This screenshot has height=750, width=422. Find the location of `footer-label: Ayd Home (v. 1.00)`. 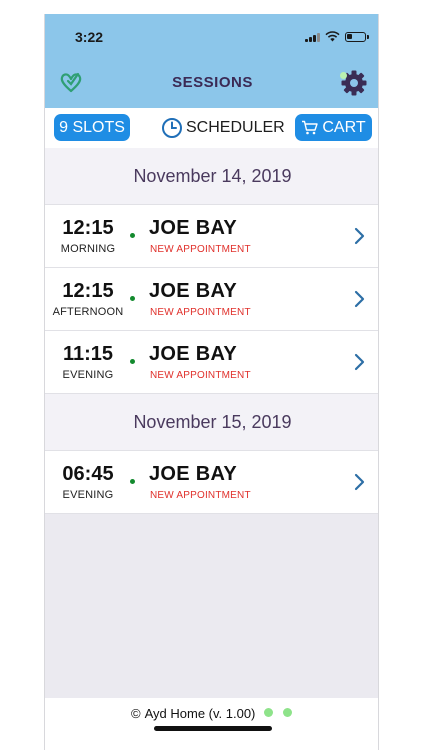

footer-label: Ayd Home (v. 1.00) is located at coordinates (200, 713).